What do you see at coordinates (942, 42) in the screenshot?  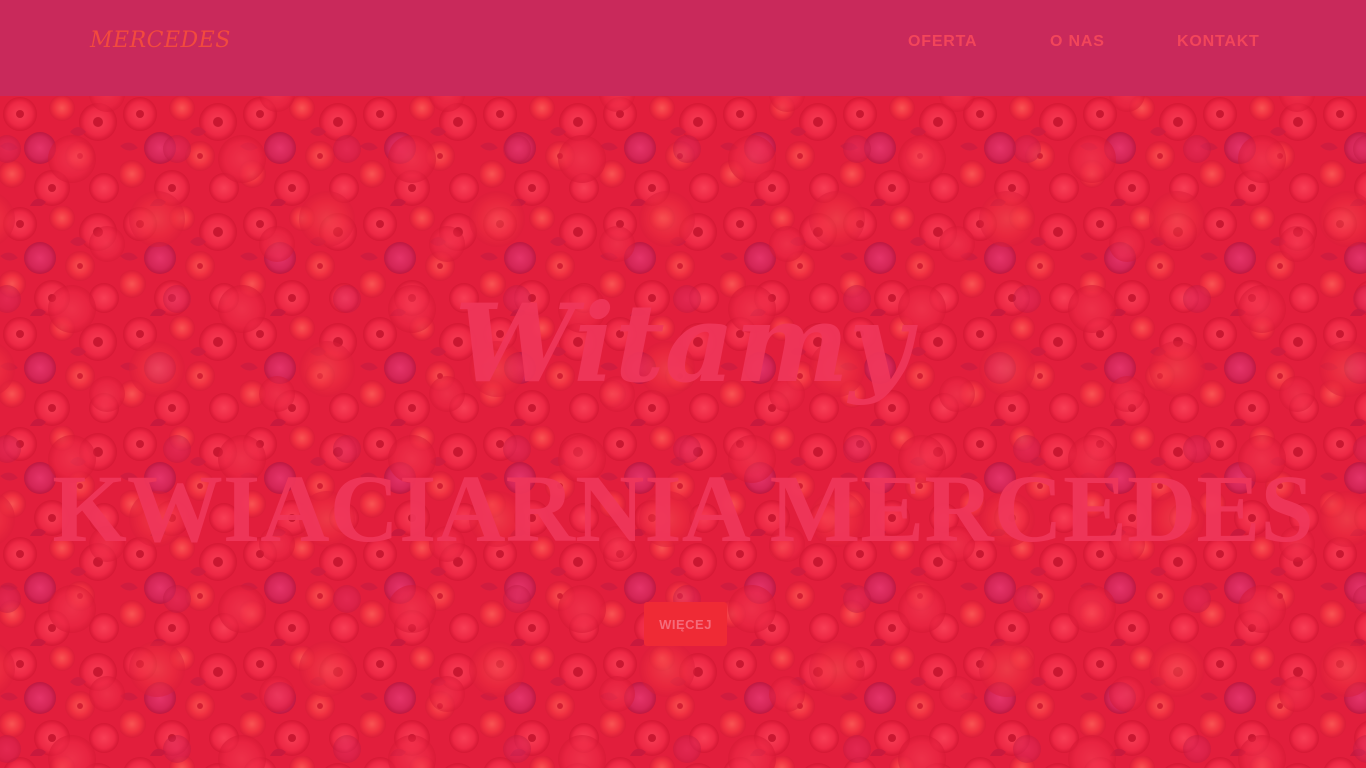 I see `nav-link-oferta: OFERTA` at bounding box center [942, 42].